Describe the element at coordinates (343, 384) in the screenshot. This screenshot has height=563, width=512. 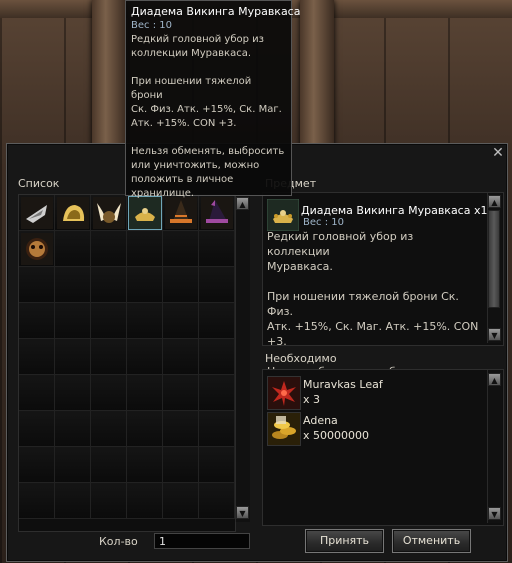
I see `requirement-name: Muravkas Leaf` at that location.